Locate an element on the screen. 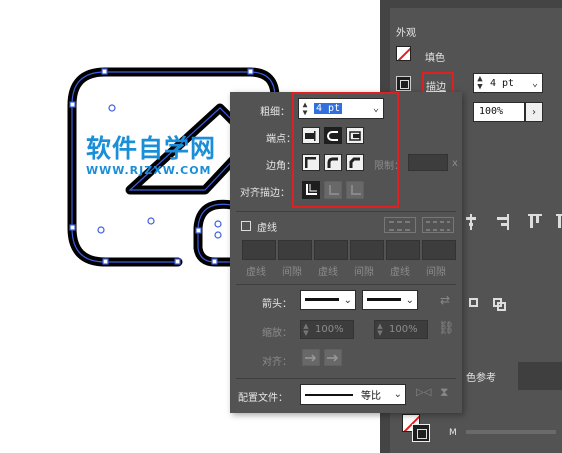 The image size is (562, 453). flip-horizontal-icon: ▷◁ is located at coordinates (423, 392).